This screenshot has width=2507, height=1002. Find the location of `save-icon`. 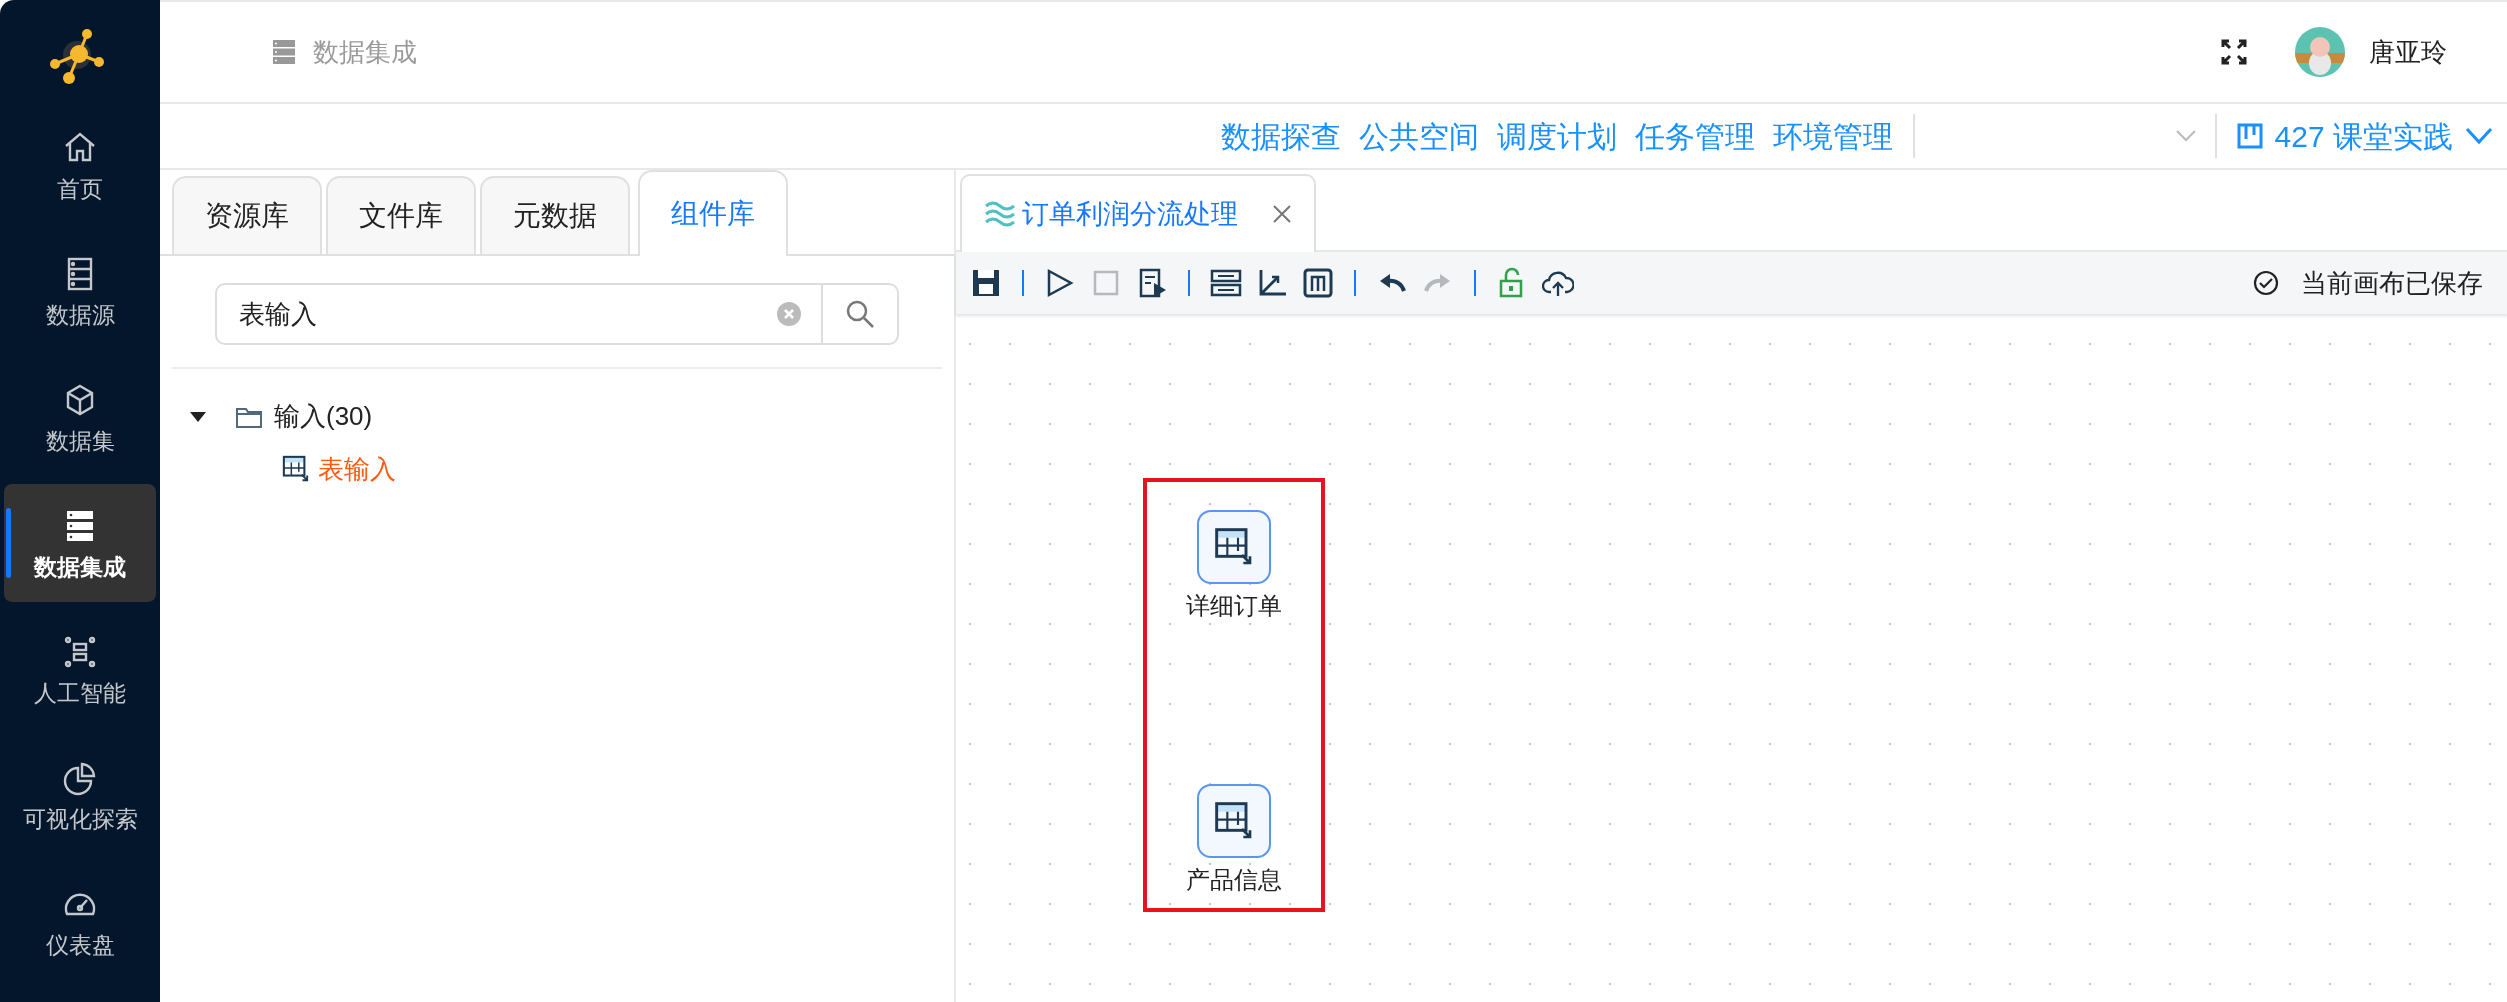

save-icon is located at coordinates (986, 283).